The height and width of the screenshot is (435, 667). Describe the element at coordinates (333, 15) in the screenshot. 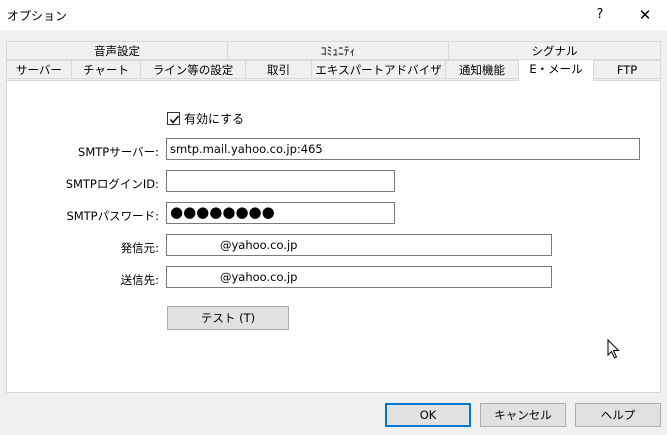

I see `title-bar: オプション ? ✕` at that location.